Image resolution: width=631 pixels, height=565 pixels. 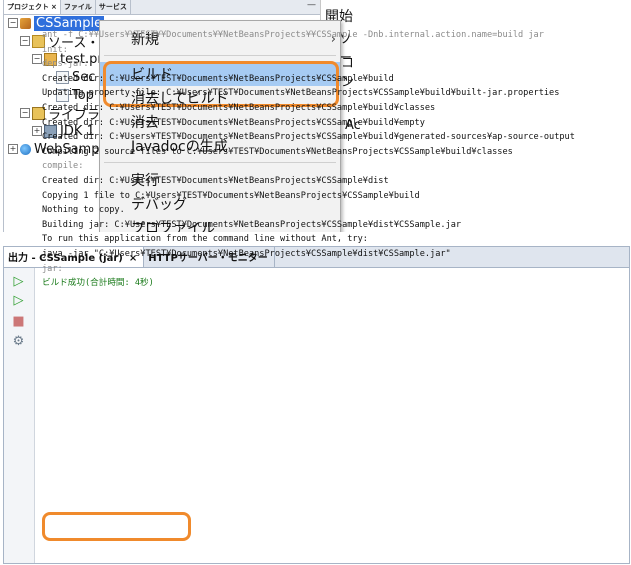 I want to click on output-line: deps-jar:, so click(x=65, y=64).